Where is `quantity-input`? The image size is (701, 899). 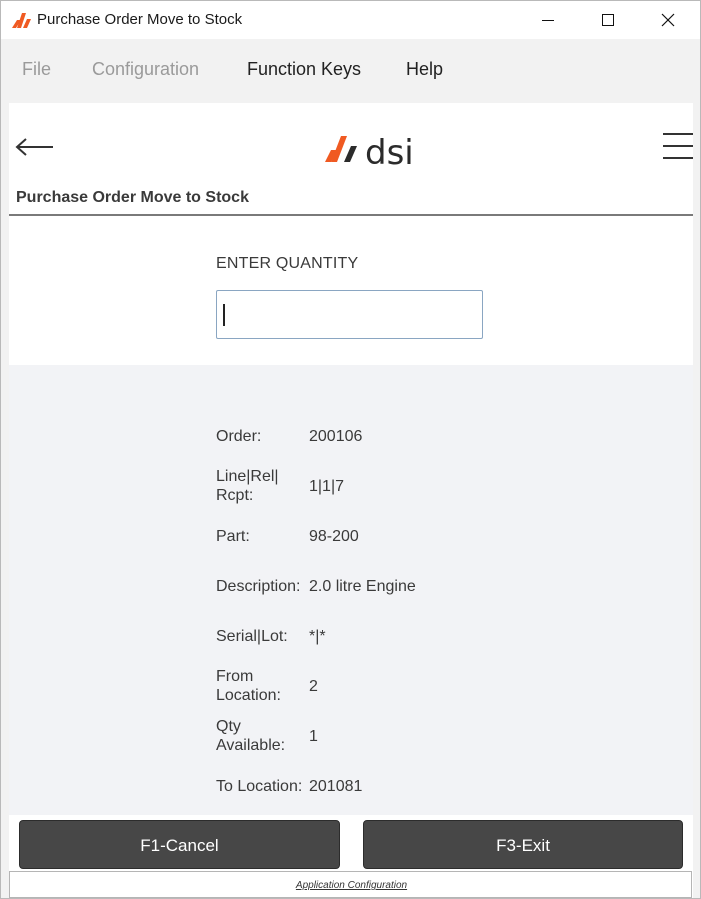
quantity-input is located at coordinates (349, 314).